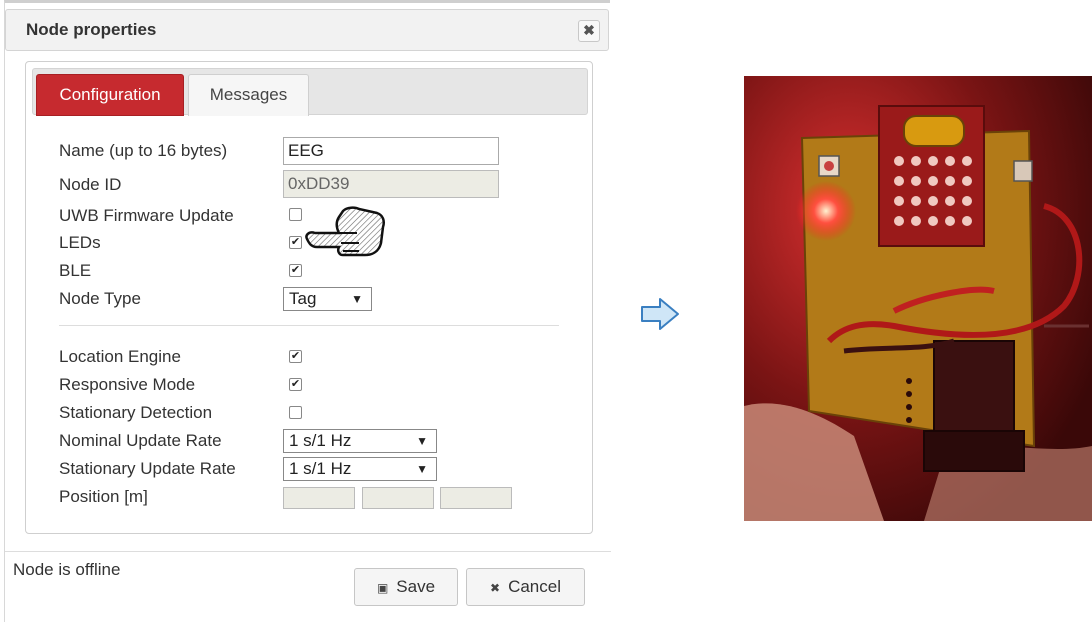 This screenshot has width=1092, height=622. I want to click on stationary-update-rate-value: 1 s/1 Hz, so click(320, 468).